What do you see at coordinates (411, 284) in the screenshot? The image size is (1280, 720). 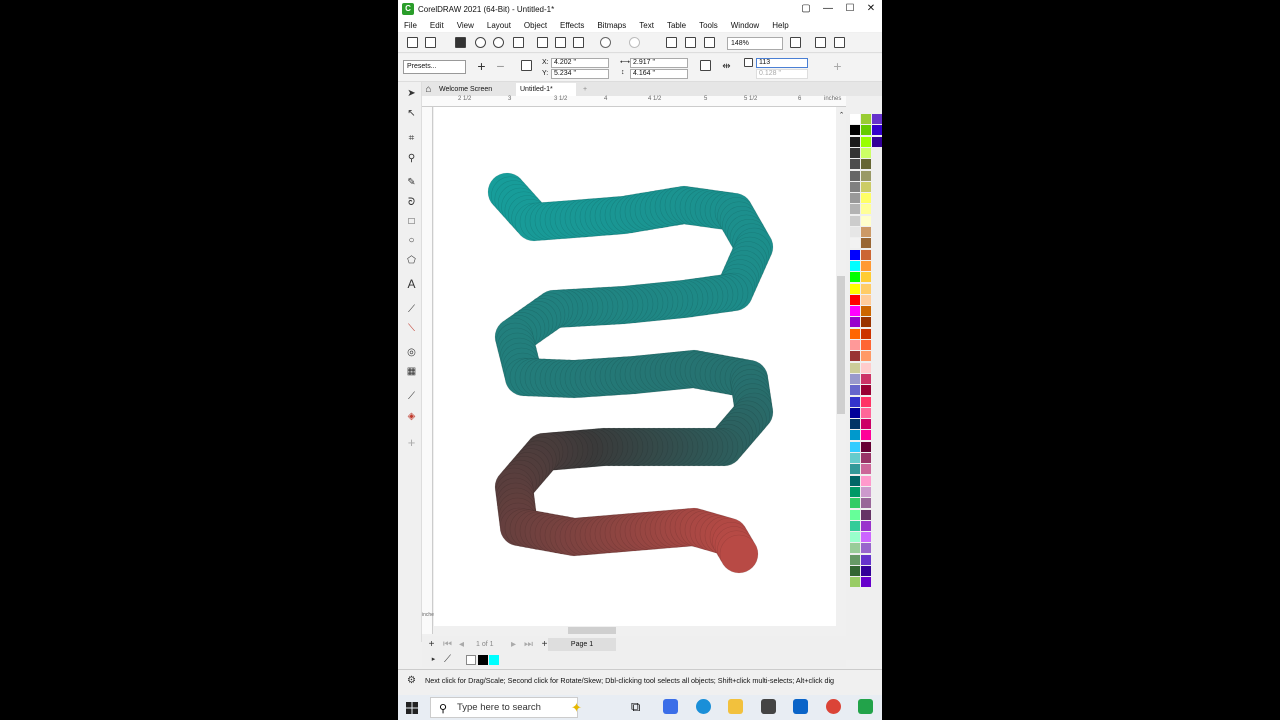 I see `text-tool-icon: A` at bounding box center [411, 284].